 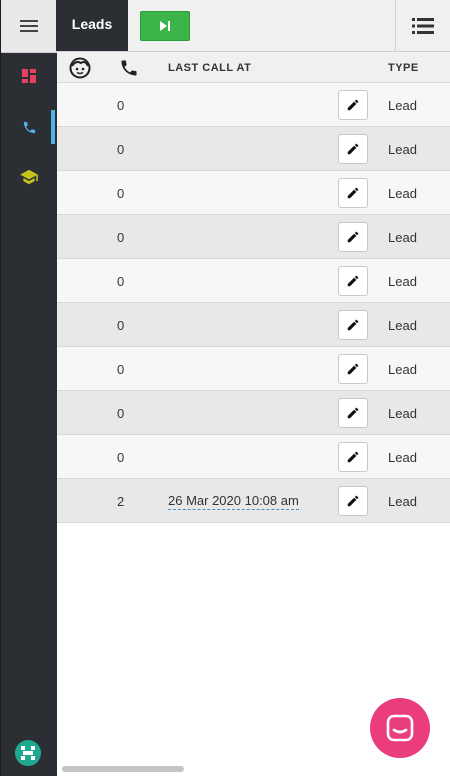 I want to click on chat-bubble-icon, so click(x=400, y=728).